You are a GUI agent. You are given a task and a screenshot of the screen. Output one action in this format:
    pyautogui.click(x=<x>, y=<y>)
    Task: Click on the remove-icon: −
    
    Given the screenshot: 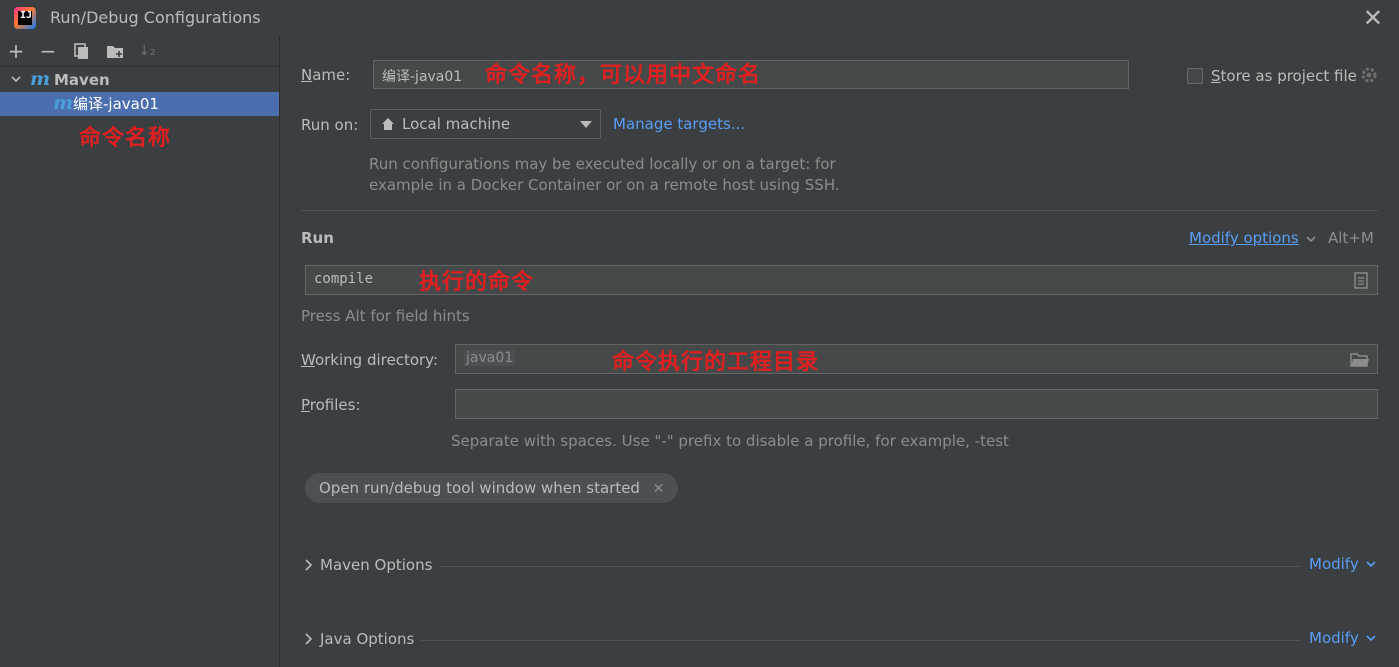 What is the action you would take?
    pyautogui.click(x=48, y=51)
    